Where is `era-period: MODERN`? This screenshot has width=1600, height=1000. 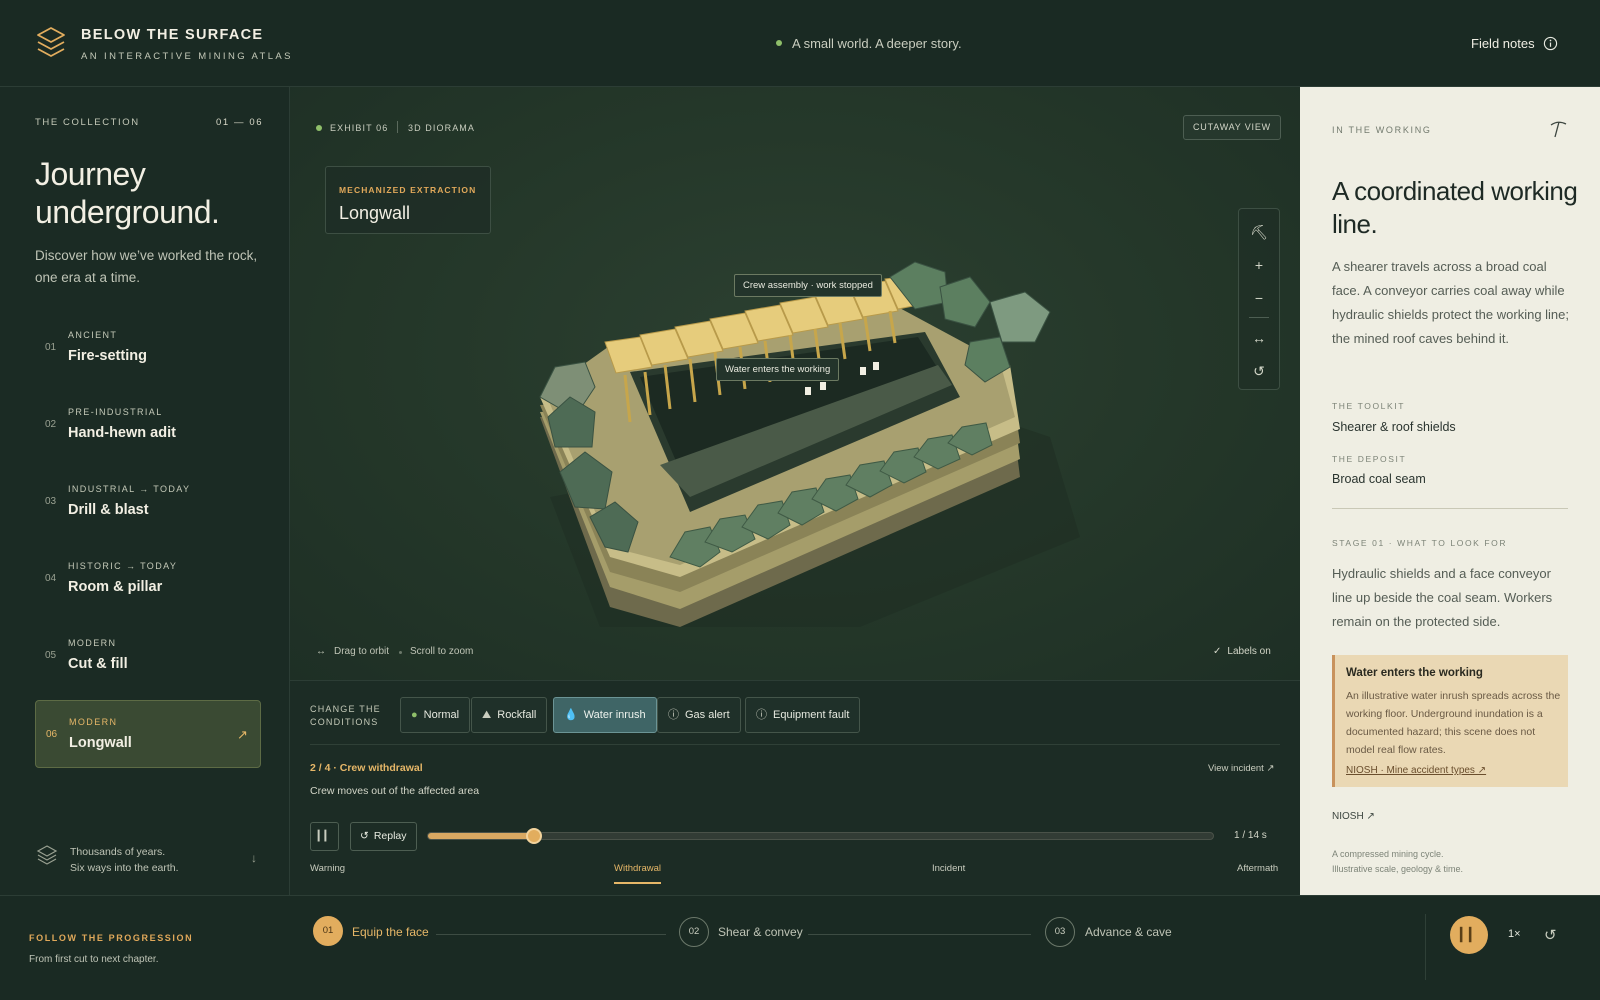
era-period: MODERN is located at coordinates (93, 722).